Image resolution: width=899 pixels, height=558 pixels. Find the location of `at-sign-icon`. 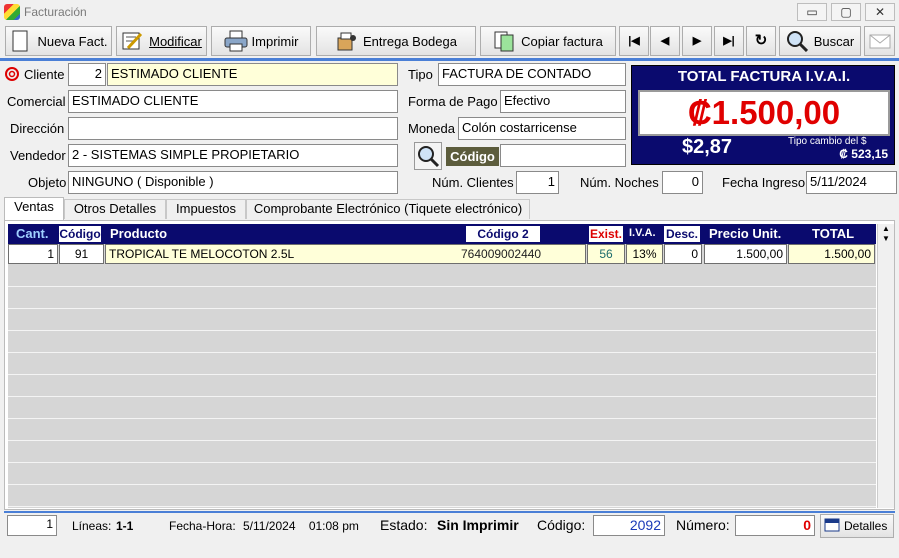

at-sign-icon is located at coordinates (12, 74).